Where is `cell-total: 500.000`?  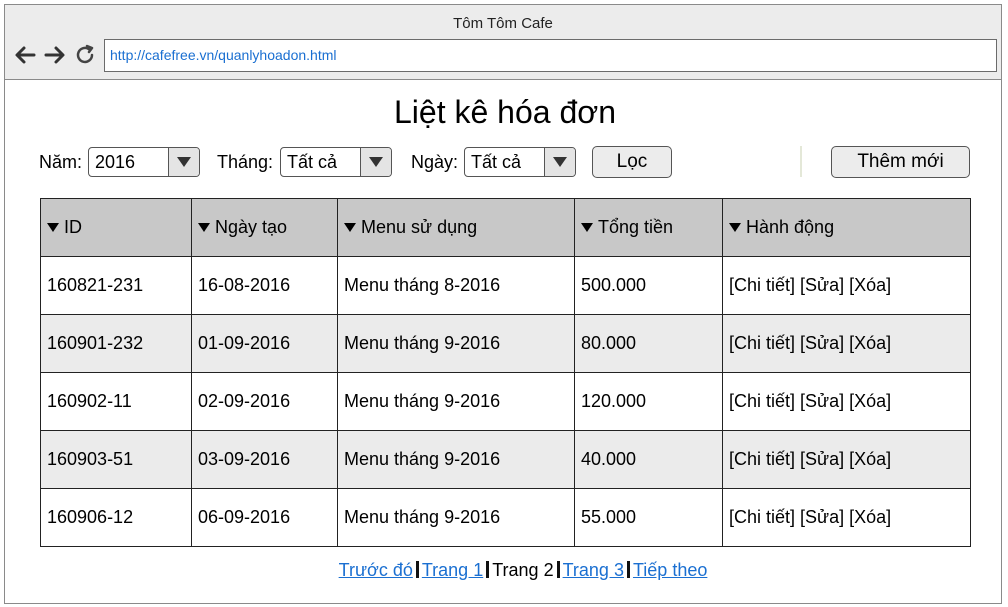 cell-total: 500.000 is located at coordinates (648, 285).